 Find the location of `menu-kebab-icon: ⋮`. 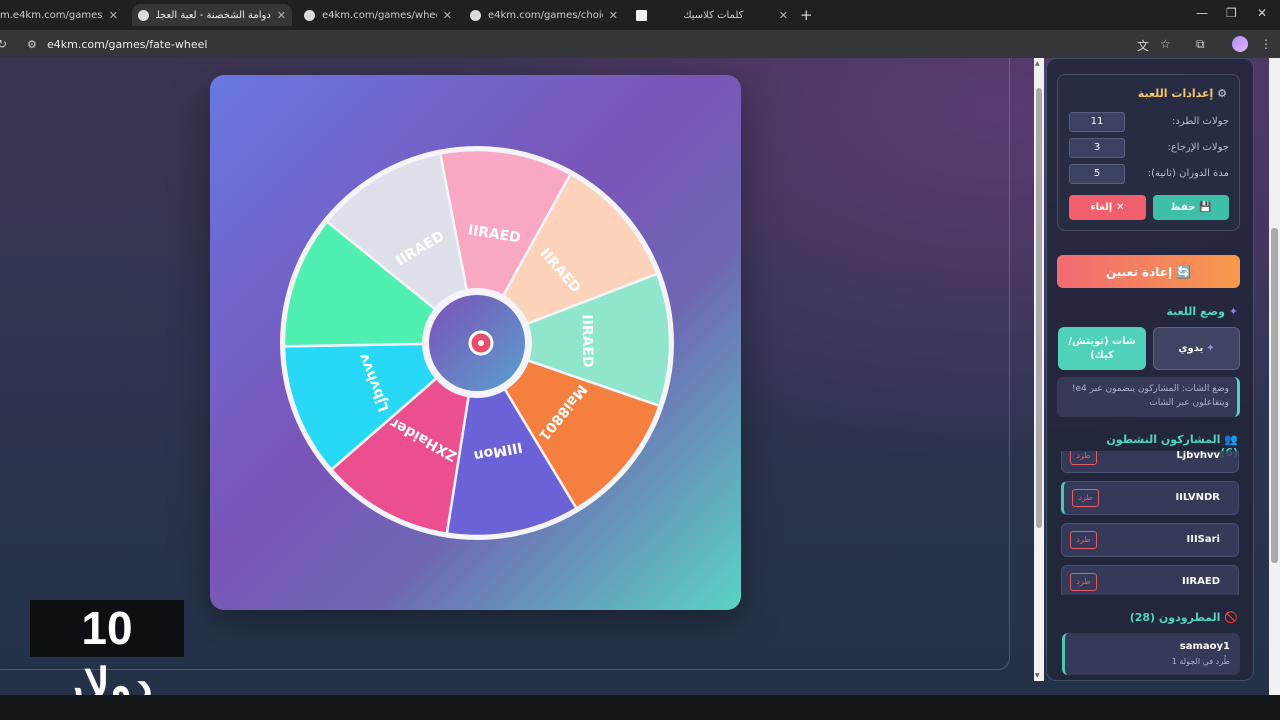

menu-kebab-icon: ⋮ is located at coordinates (1266, 44).